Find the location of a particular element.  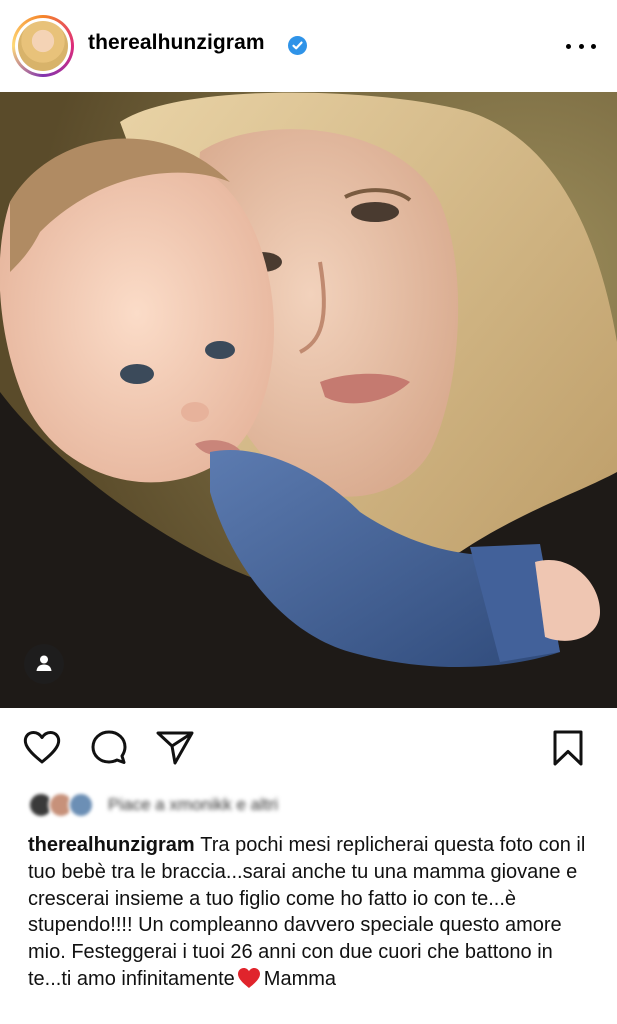

send-icon is located at coordinates (175, 748).